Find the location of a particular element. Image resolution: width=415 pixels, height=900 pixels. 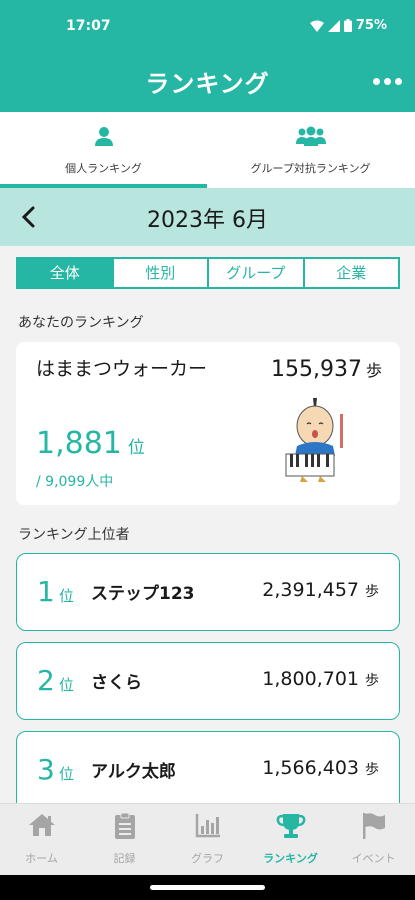

tab-individual-ranking: 個人ランキング is located at coordinates (103, 150).